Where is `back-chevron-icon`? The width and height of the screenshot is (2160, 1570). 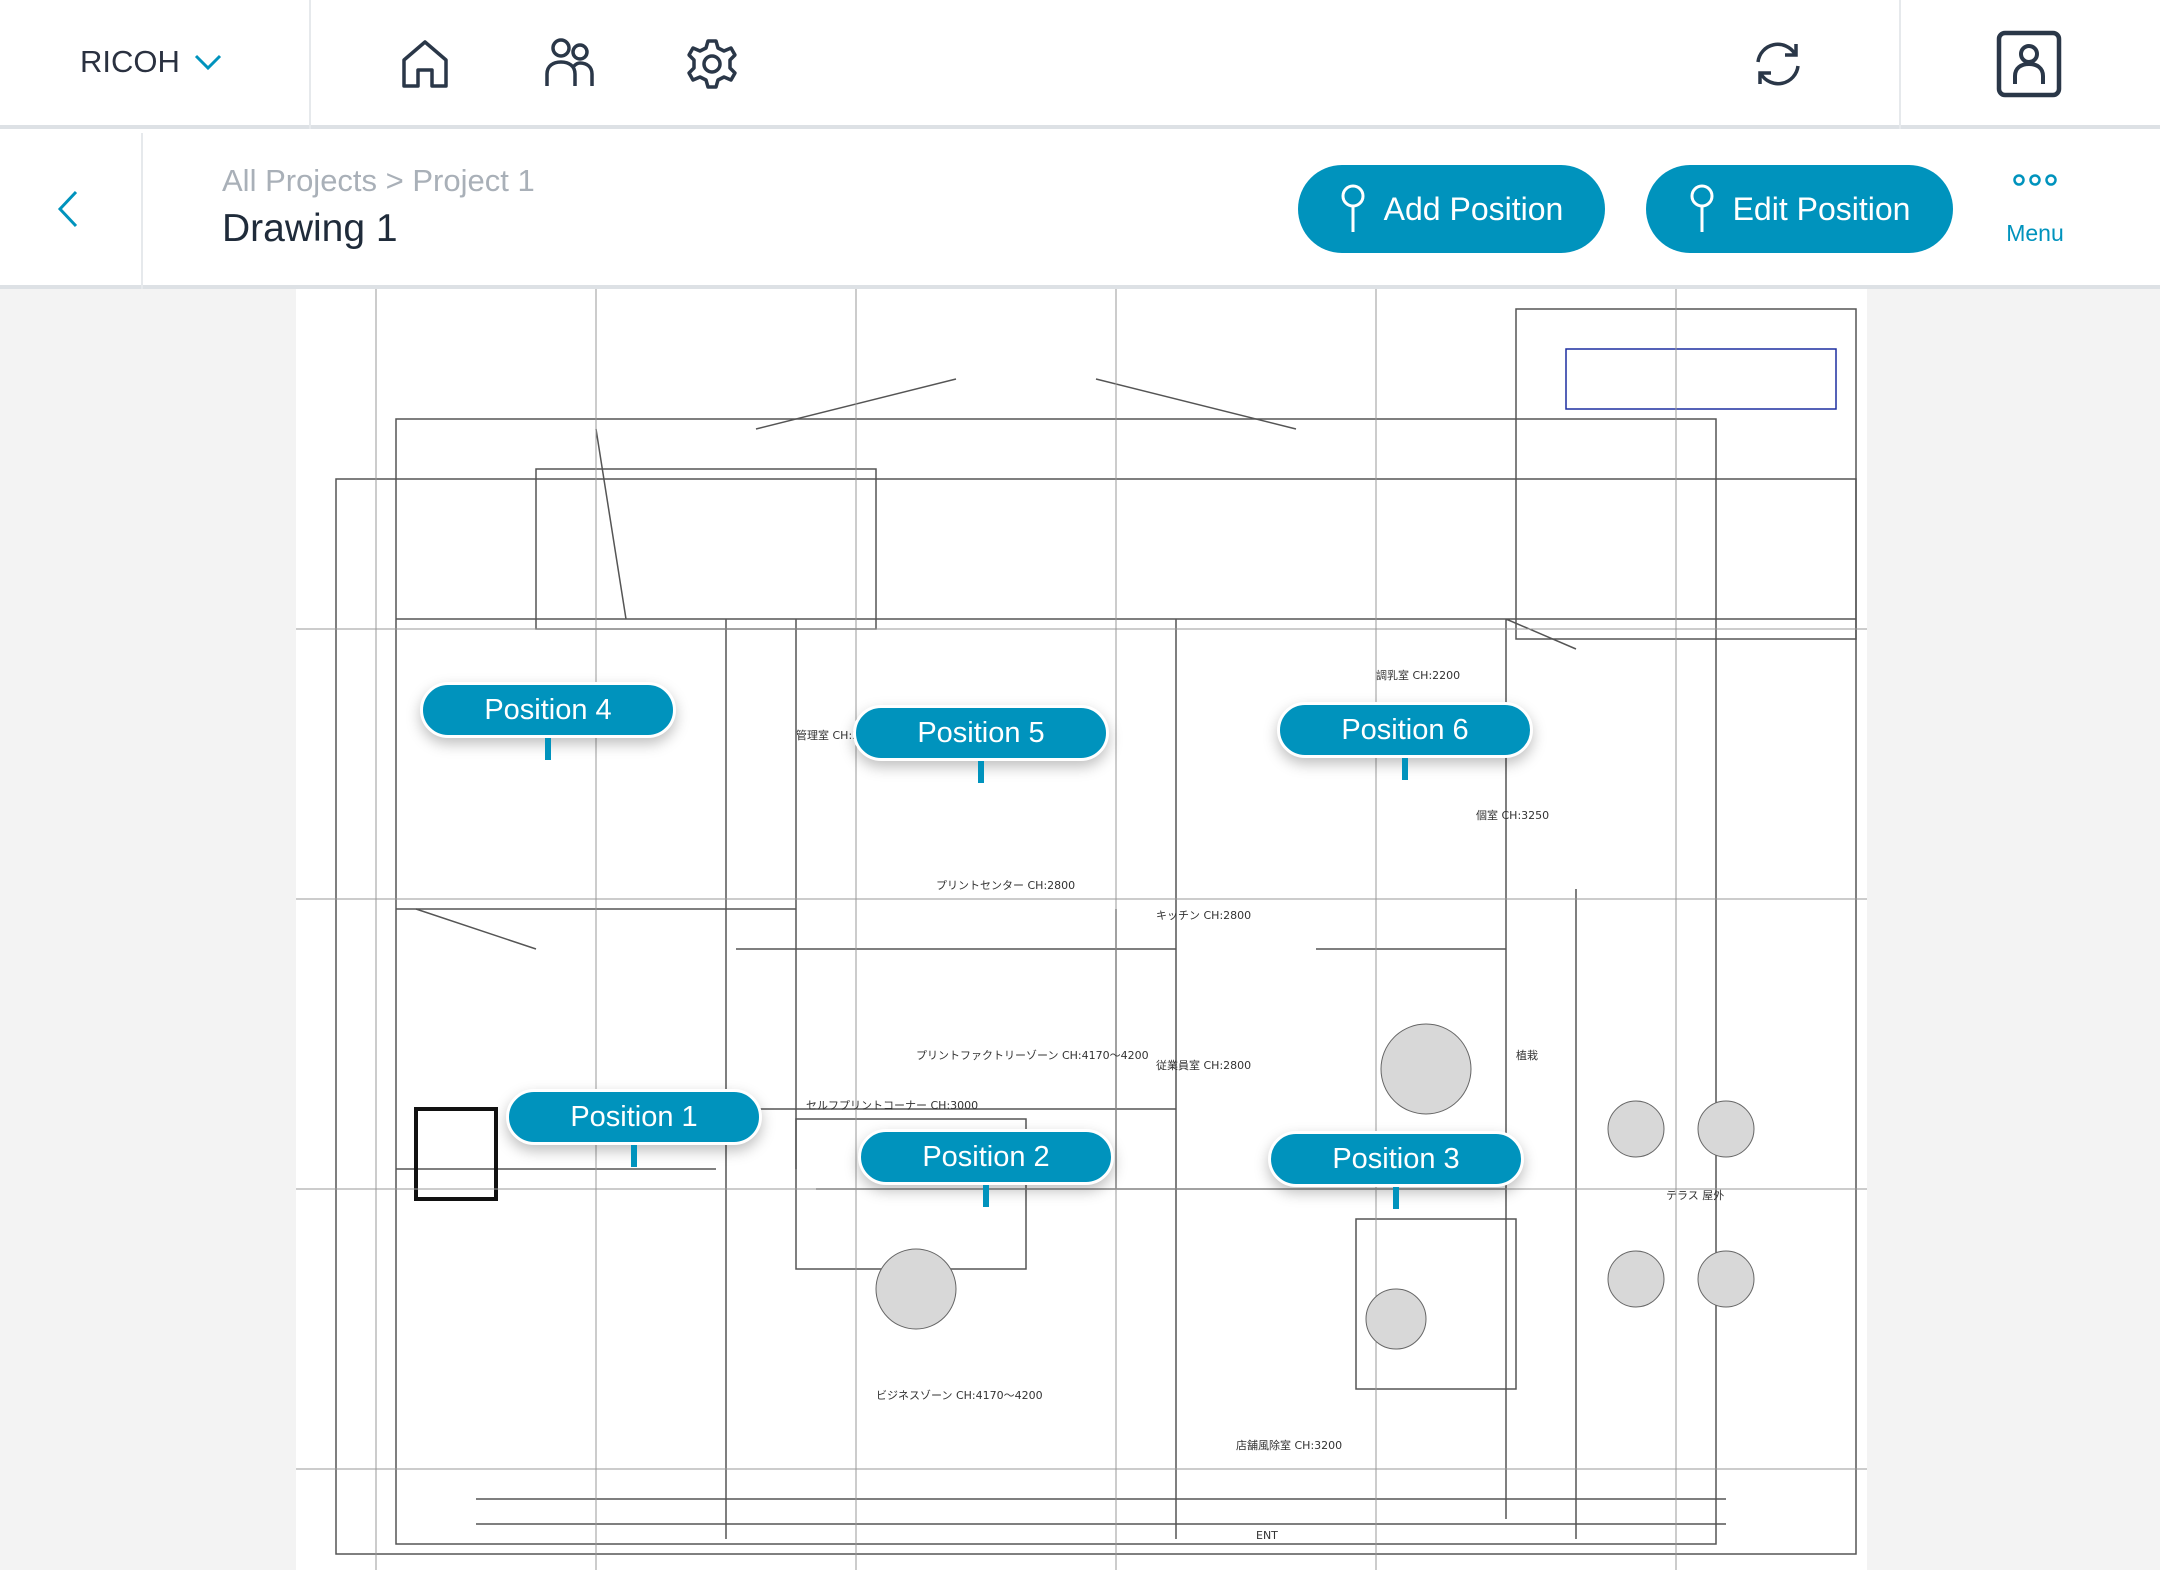
back-chevron-icon is located at coordinates (68, 209).